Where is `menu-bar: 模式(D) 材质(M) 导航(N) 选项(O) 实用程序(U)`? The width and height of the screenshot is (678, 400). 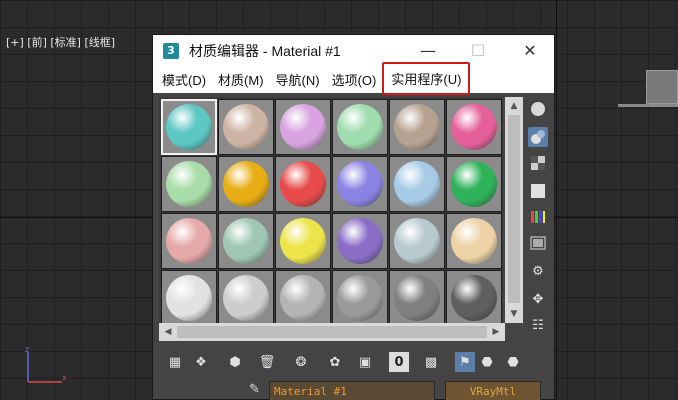 menu-bar: 模式(D) 材质(M) 导航(N) 选项(O) 实用程序(U) is located at coordinates (353, 78).